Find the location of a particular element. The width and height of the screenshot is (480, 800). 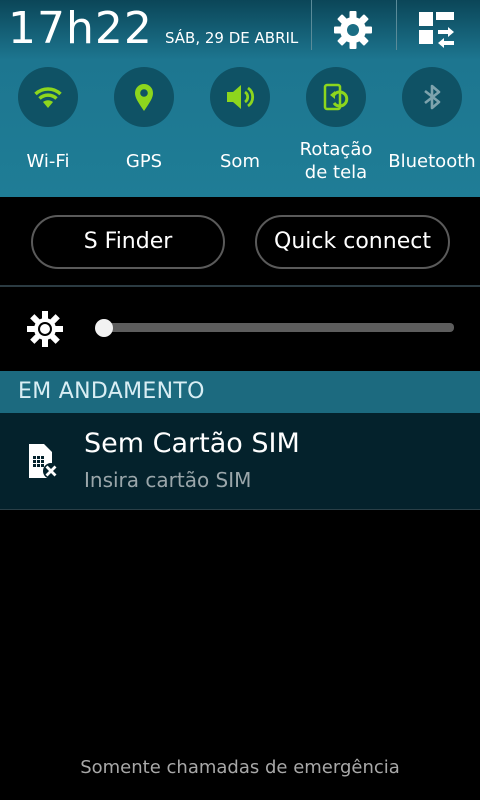

toggle-label: Bluetooth is located at coordinates (432, 161).